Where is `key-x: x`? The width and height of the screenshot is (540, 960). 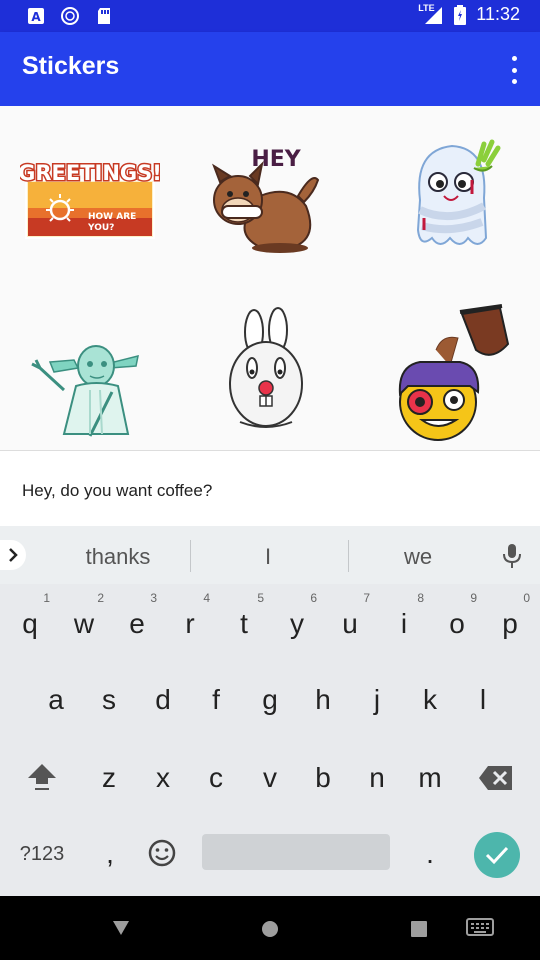
key-x: x is located at coordinates (163, 778).